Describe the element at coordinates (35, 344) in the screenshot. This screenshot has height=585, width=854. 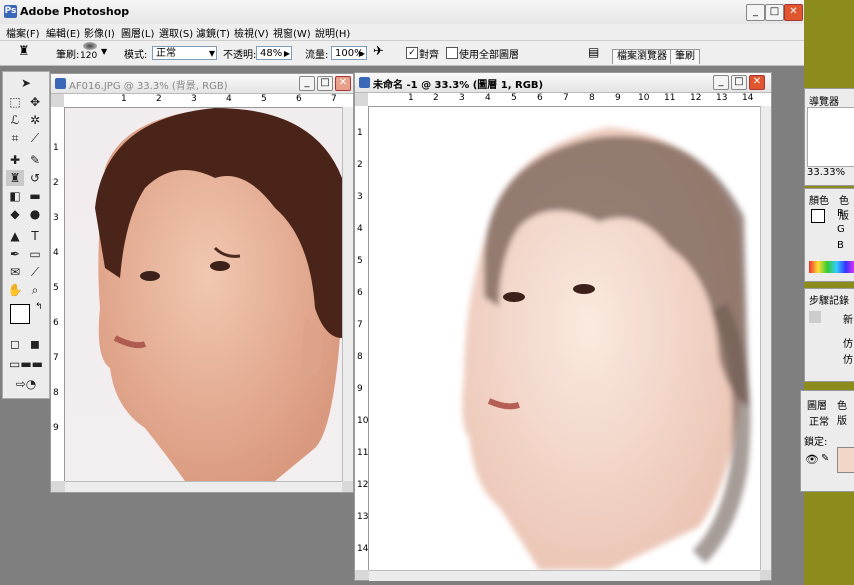
I see `quick-mask-icon: ◼` at that location.